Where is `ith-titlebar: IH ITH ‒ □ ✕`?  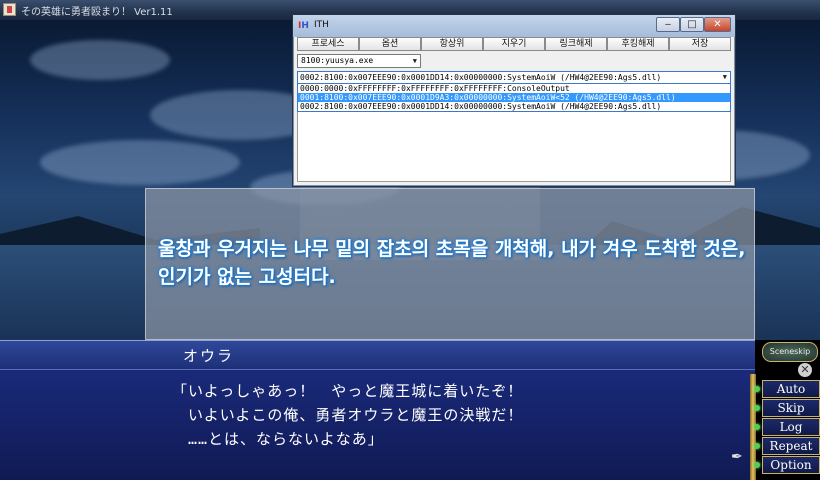
ith-titlebar: IH ITH ‒ □ ✕ is located at coordinates (514, 26).